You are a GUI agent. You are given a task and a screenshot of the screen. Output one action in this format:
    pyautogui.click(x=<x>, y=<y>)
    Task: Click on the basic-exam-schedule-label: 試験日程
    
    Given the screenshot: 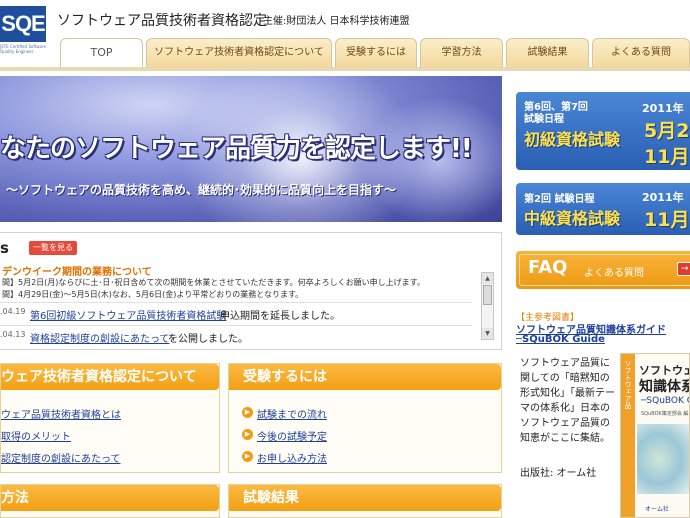 What is the action you would take?
    pyautogui.click(x=544, y=119)
    